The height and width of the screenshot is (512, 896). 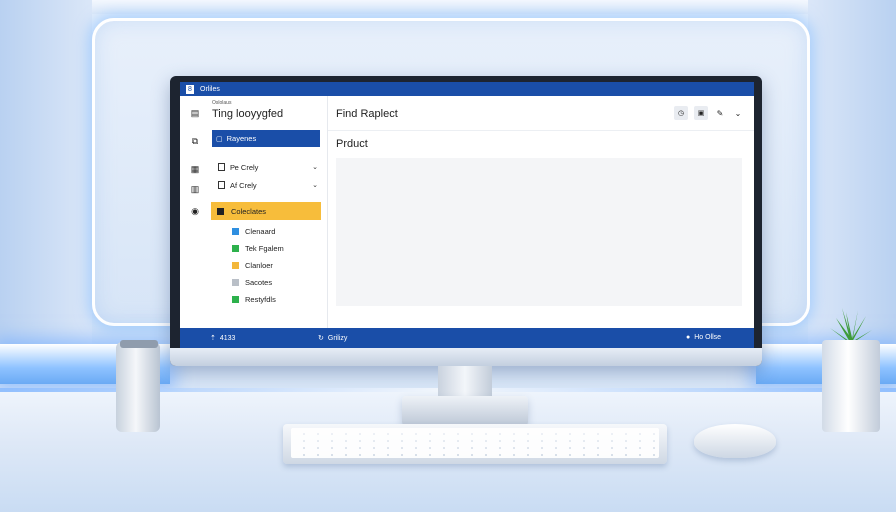 What do you see at coordinates (264, 248) in the screenshot?
I see `sidebar-subitem-label: Tek Fgalem` at bounding box center [264, 248].